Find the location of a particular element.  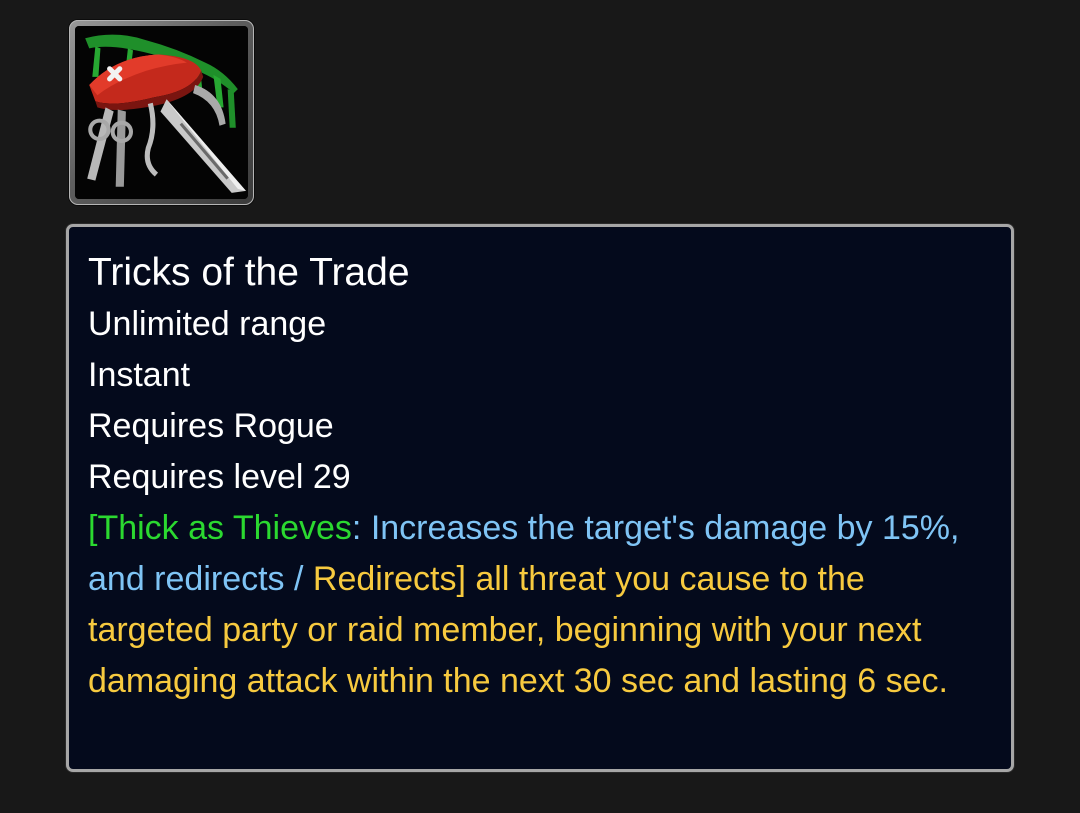

class-requirement: Requires Rogue is located at coordinates (211, 426).